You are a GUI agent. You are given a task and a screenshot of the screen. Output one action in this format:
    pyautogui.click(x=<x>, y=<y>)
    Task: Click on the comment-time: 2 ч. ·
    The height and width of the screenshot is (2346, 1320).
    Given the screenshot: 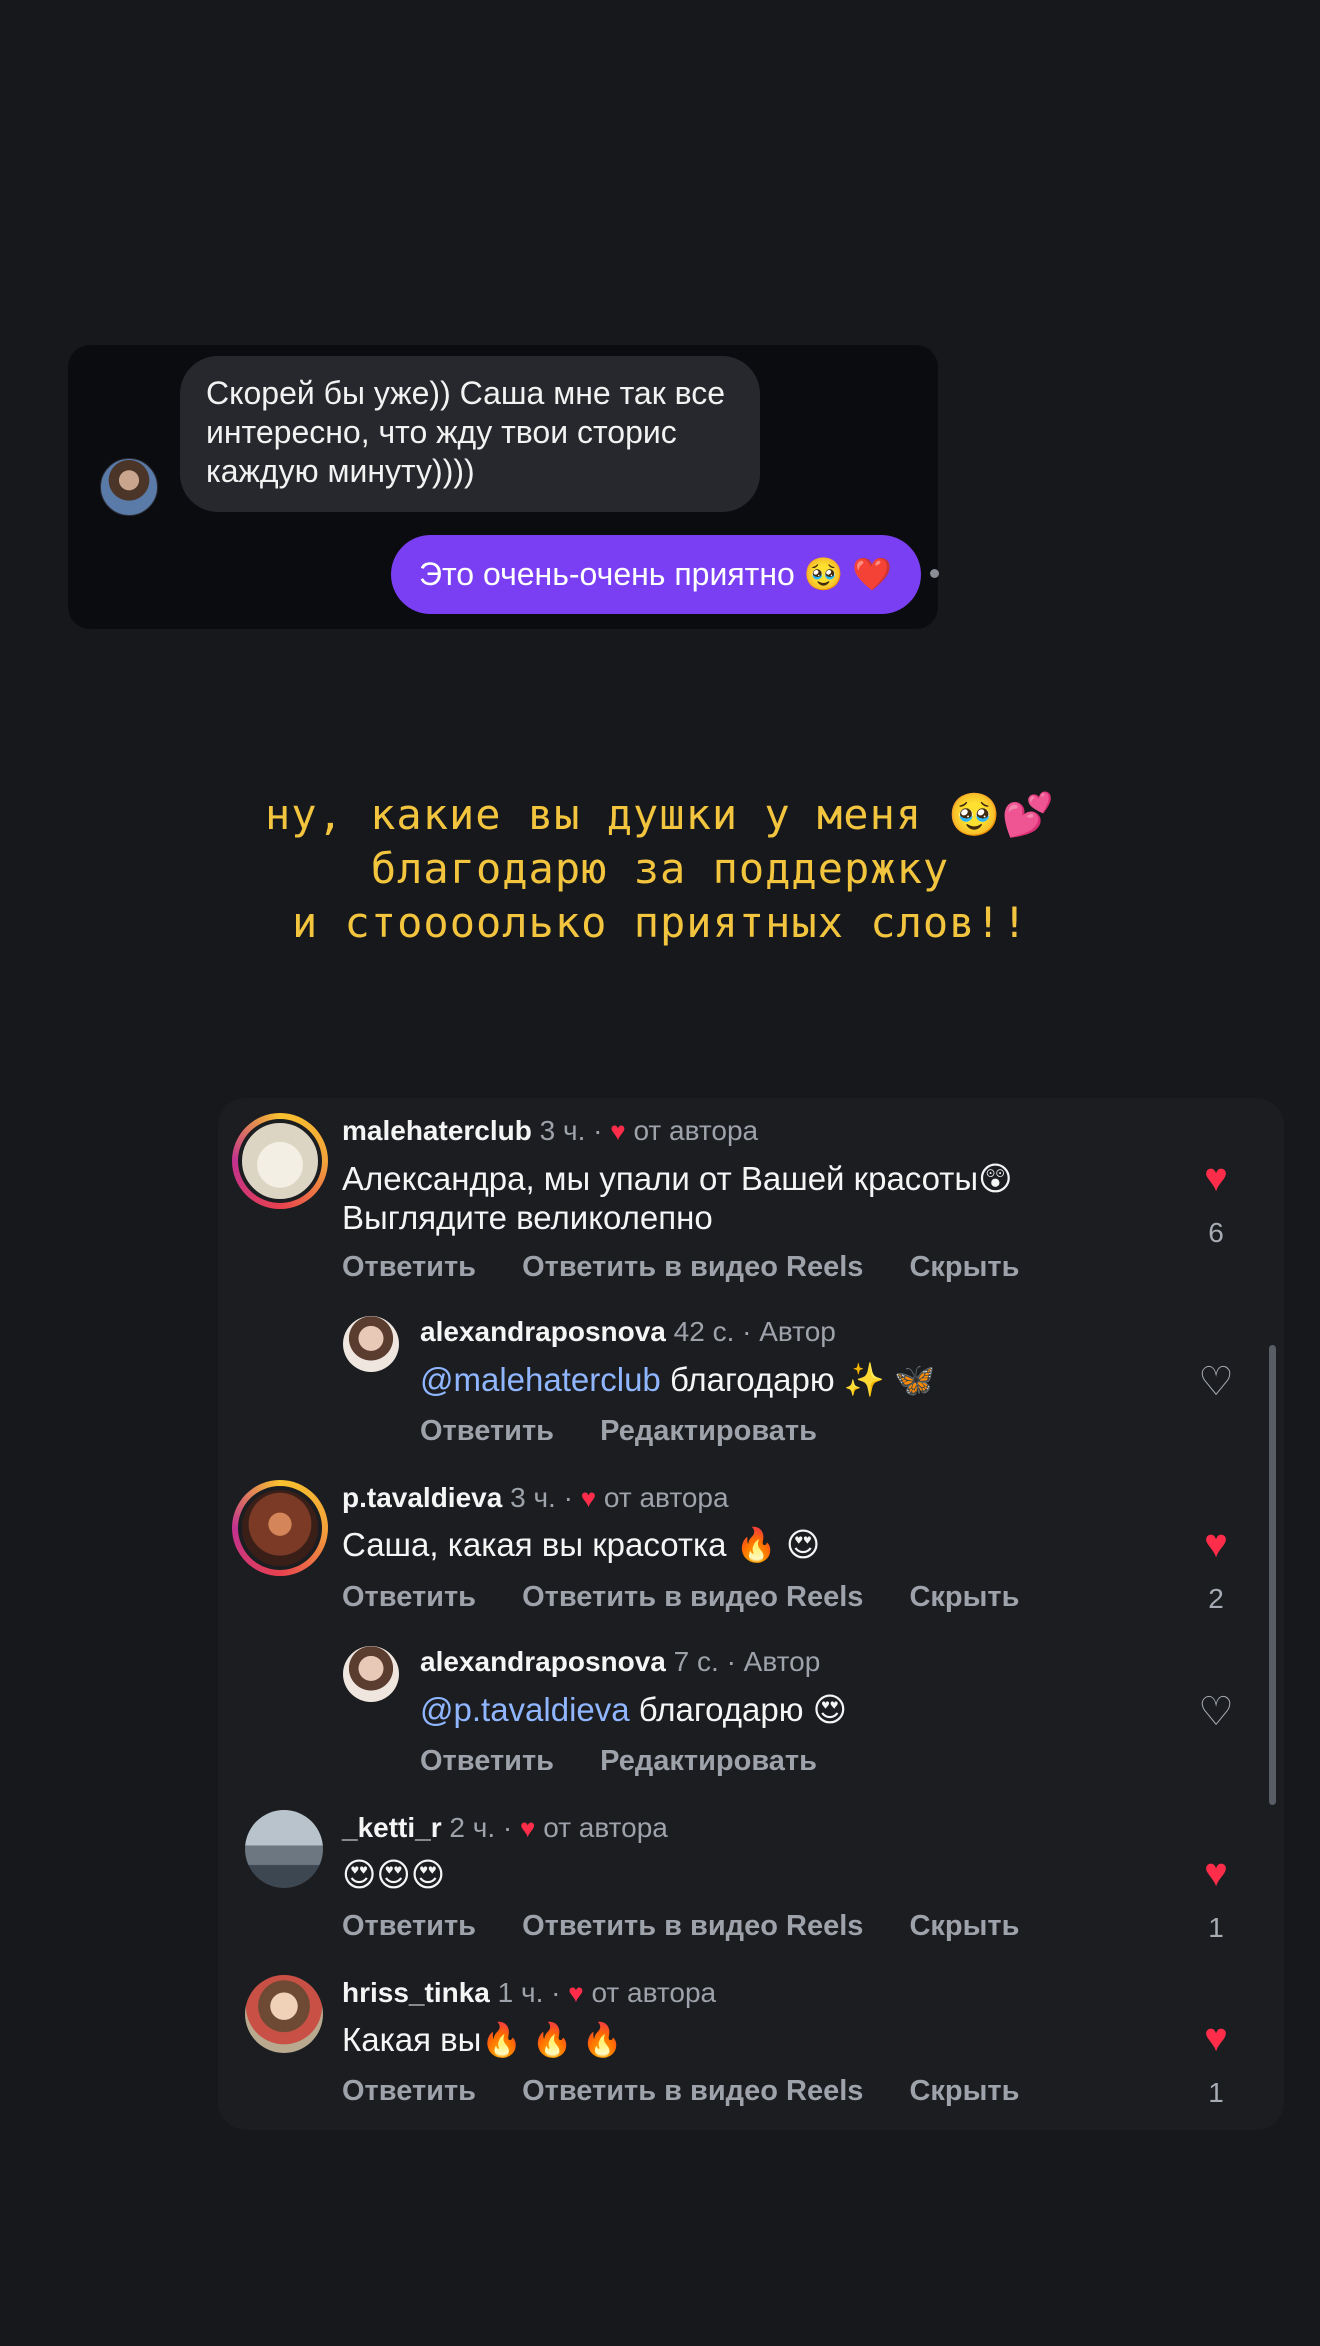 What is the action you would take?
    pyautogui.click(x=481, y=1827)
    